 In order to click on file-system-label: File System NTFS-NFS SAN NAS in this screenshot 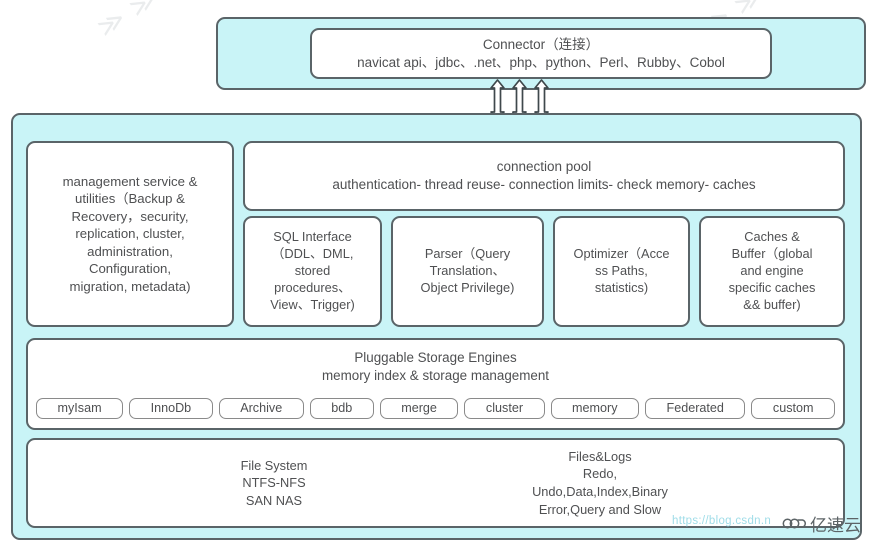, I will do `click(274, 482)`.